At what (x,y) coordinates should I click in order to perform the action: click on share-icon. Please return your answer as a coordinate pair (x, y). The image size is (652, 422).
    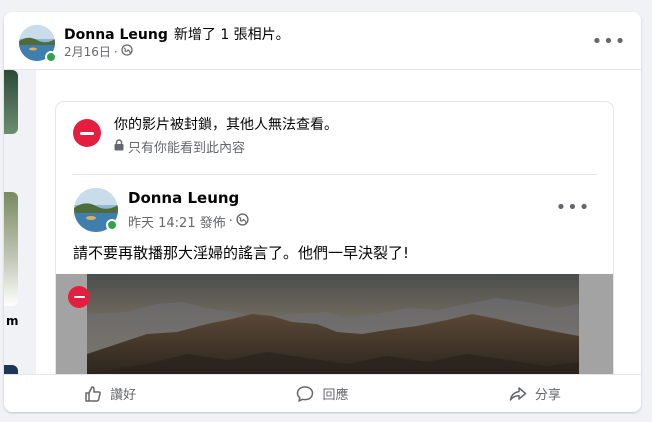
    Looking at the image, I should click on (518, 394).